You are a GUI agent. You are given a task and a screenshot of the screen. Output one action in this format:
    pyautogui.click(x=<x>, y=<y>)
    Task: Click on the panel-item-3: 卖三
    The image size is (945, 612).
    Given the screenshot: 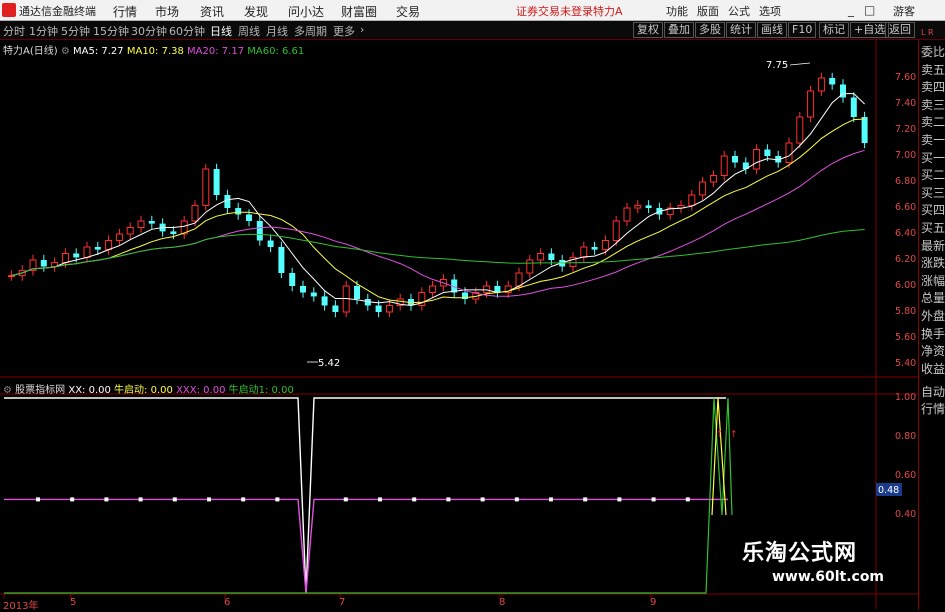 What is the action you would take?
    pyautogui.click(x=933, y=105)
    